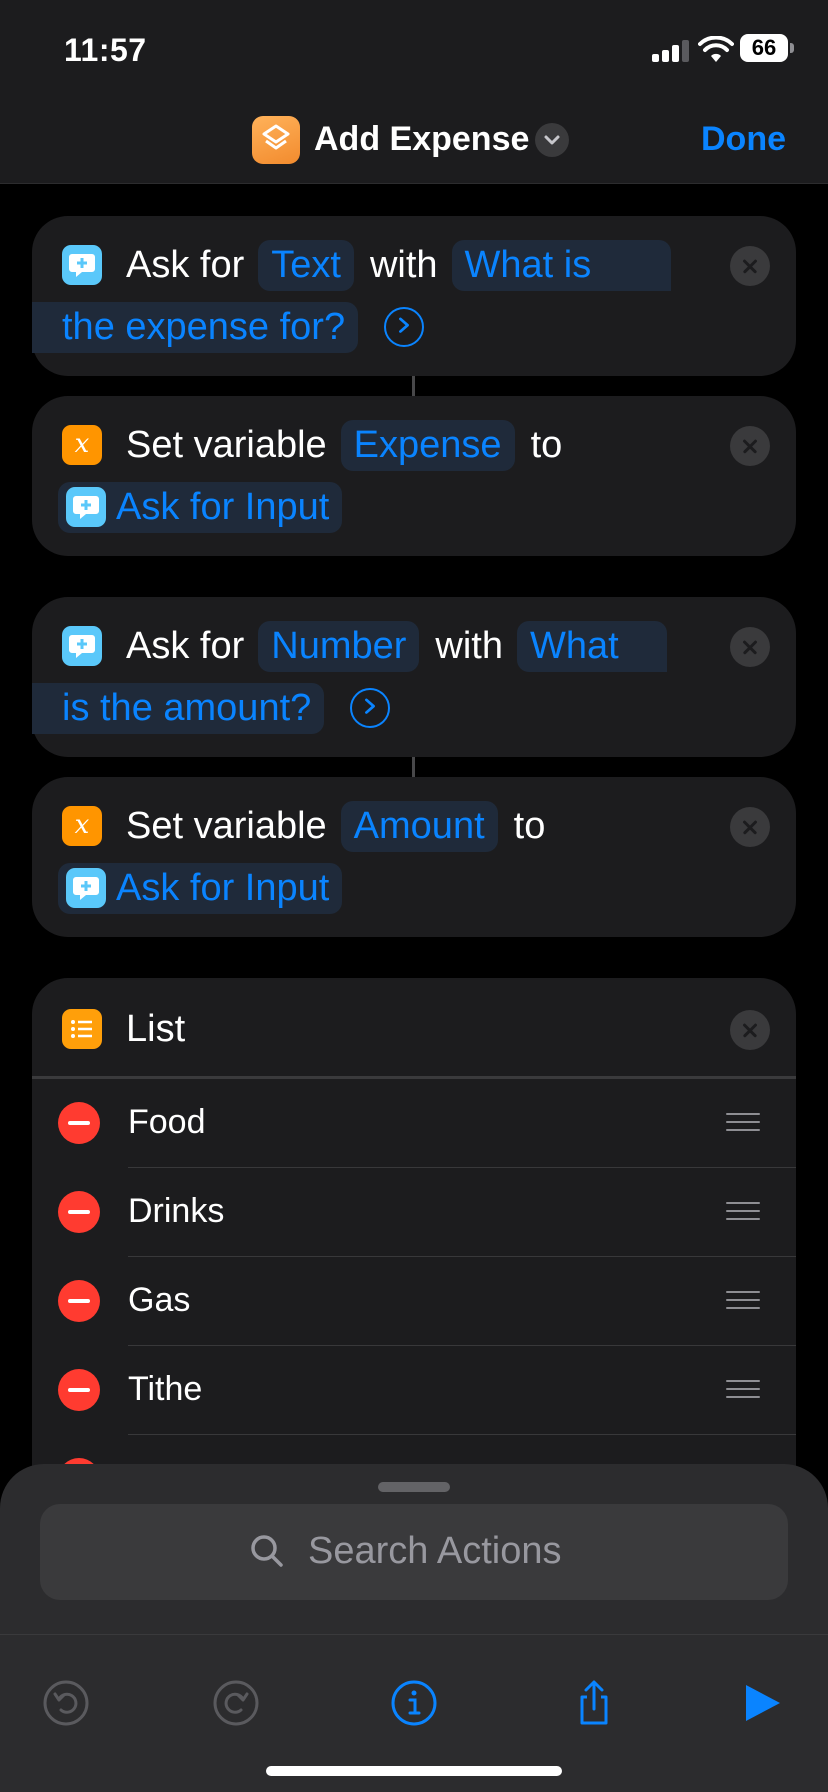 The height and width of the screenshot is (1792, 828). What do you see at coordinates (159, 1300) in the screenshot?
I see `list-item-label: Gas` at bounding box center [159, 1300].